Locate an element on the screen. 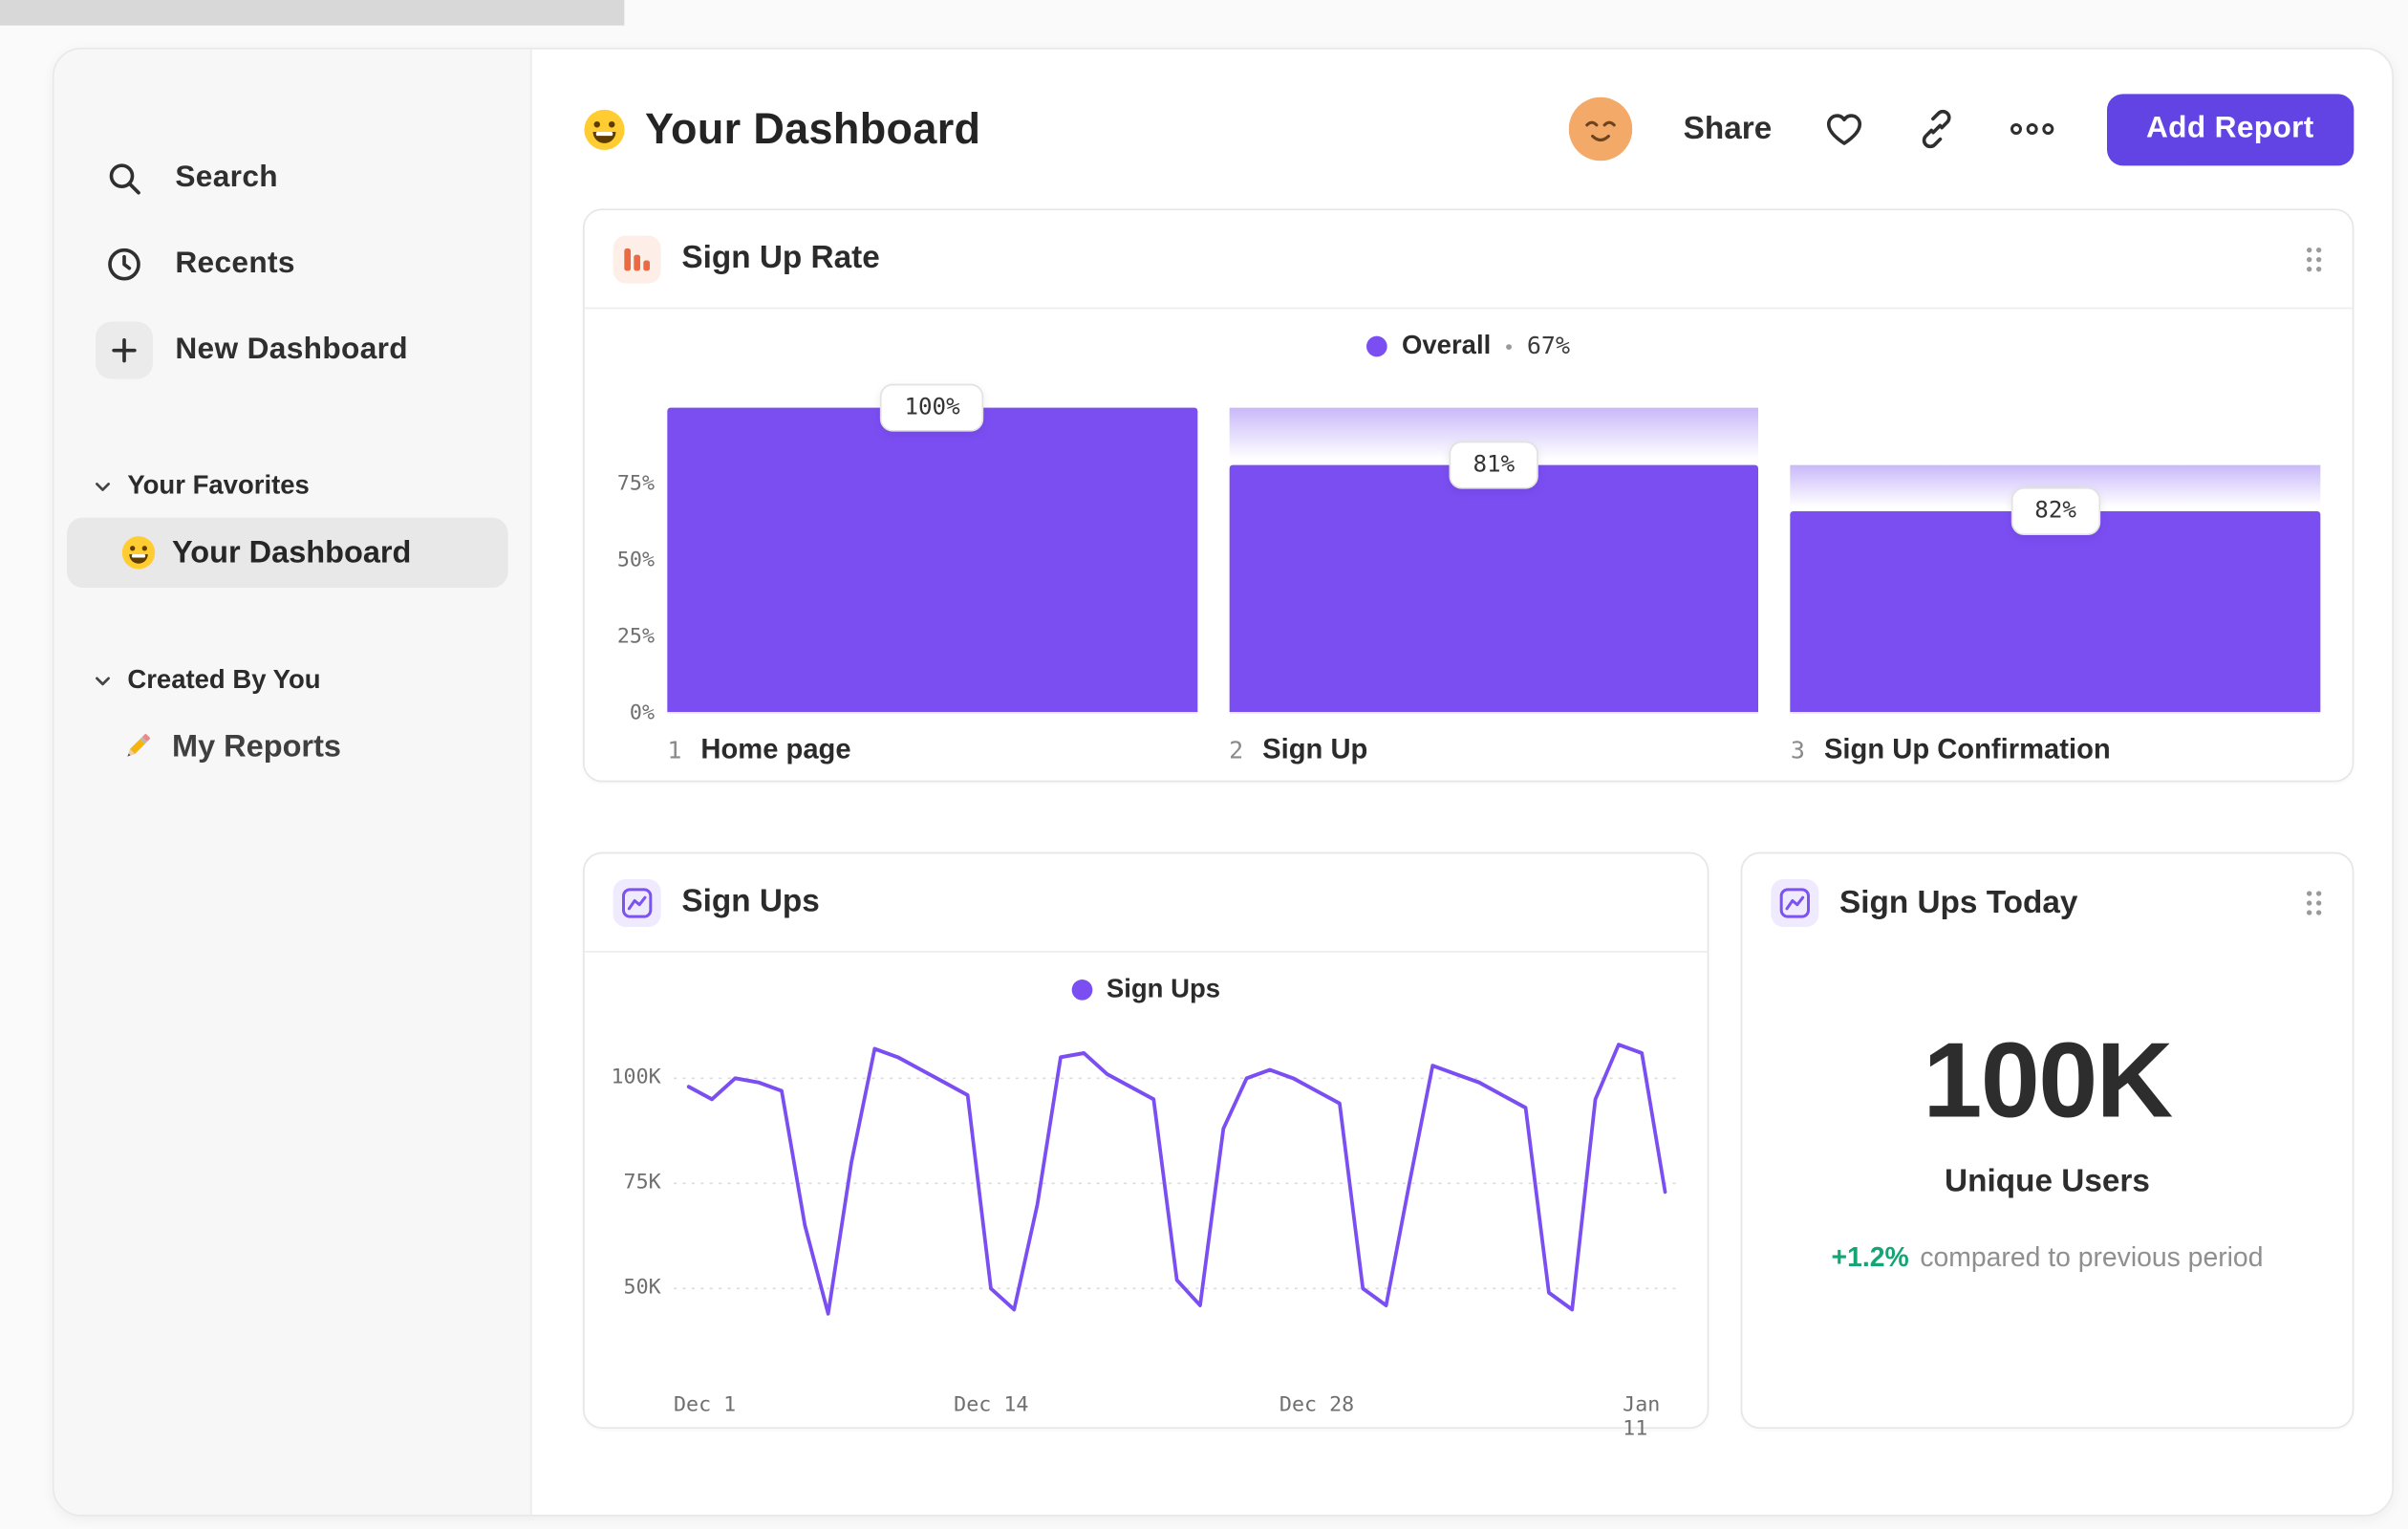 The width and height of the screenshot is (2408, 1529). funnel-step-column: 81% 2 Sign Up is located at coordinates (1494, 586).